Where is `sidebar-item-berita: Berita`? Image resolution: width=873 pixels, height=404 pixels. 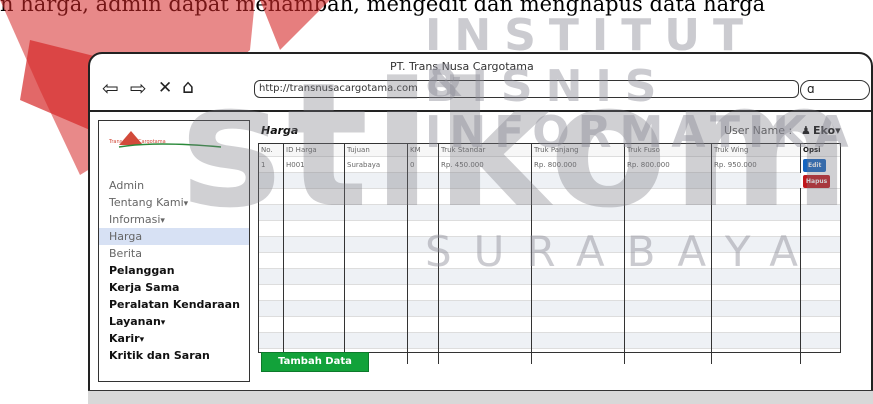 sidebar-item-berita: Berita is located at coordinates (174, 253).